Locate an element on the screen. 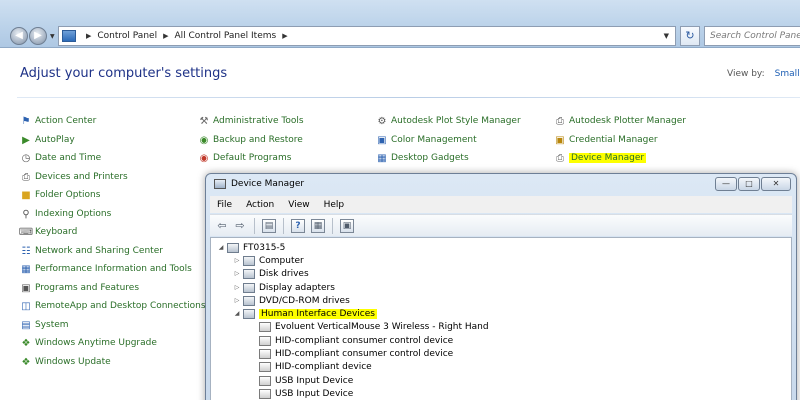 The image size is (800, 400). toolbar: ⇦ ⇨ ▤ ? ▦ ▣ is located at coordinates (501, 225).